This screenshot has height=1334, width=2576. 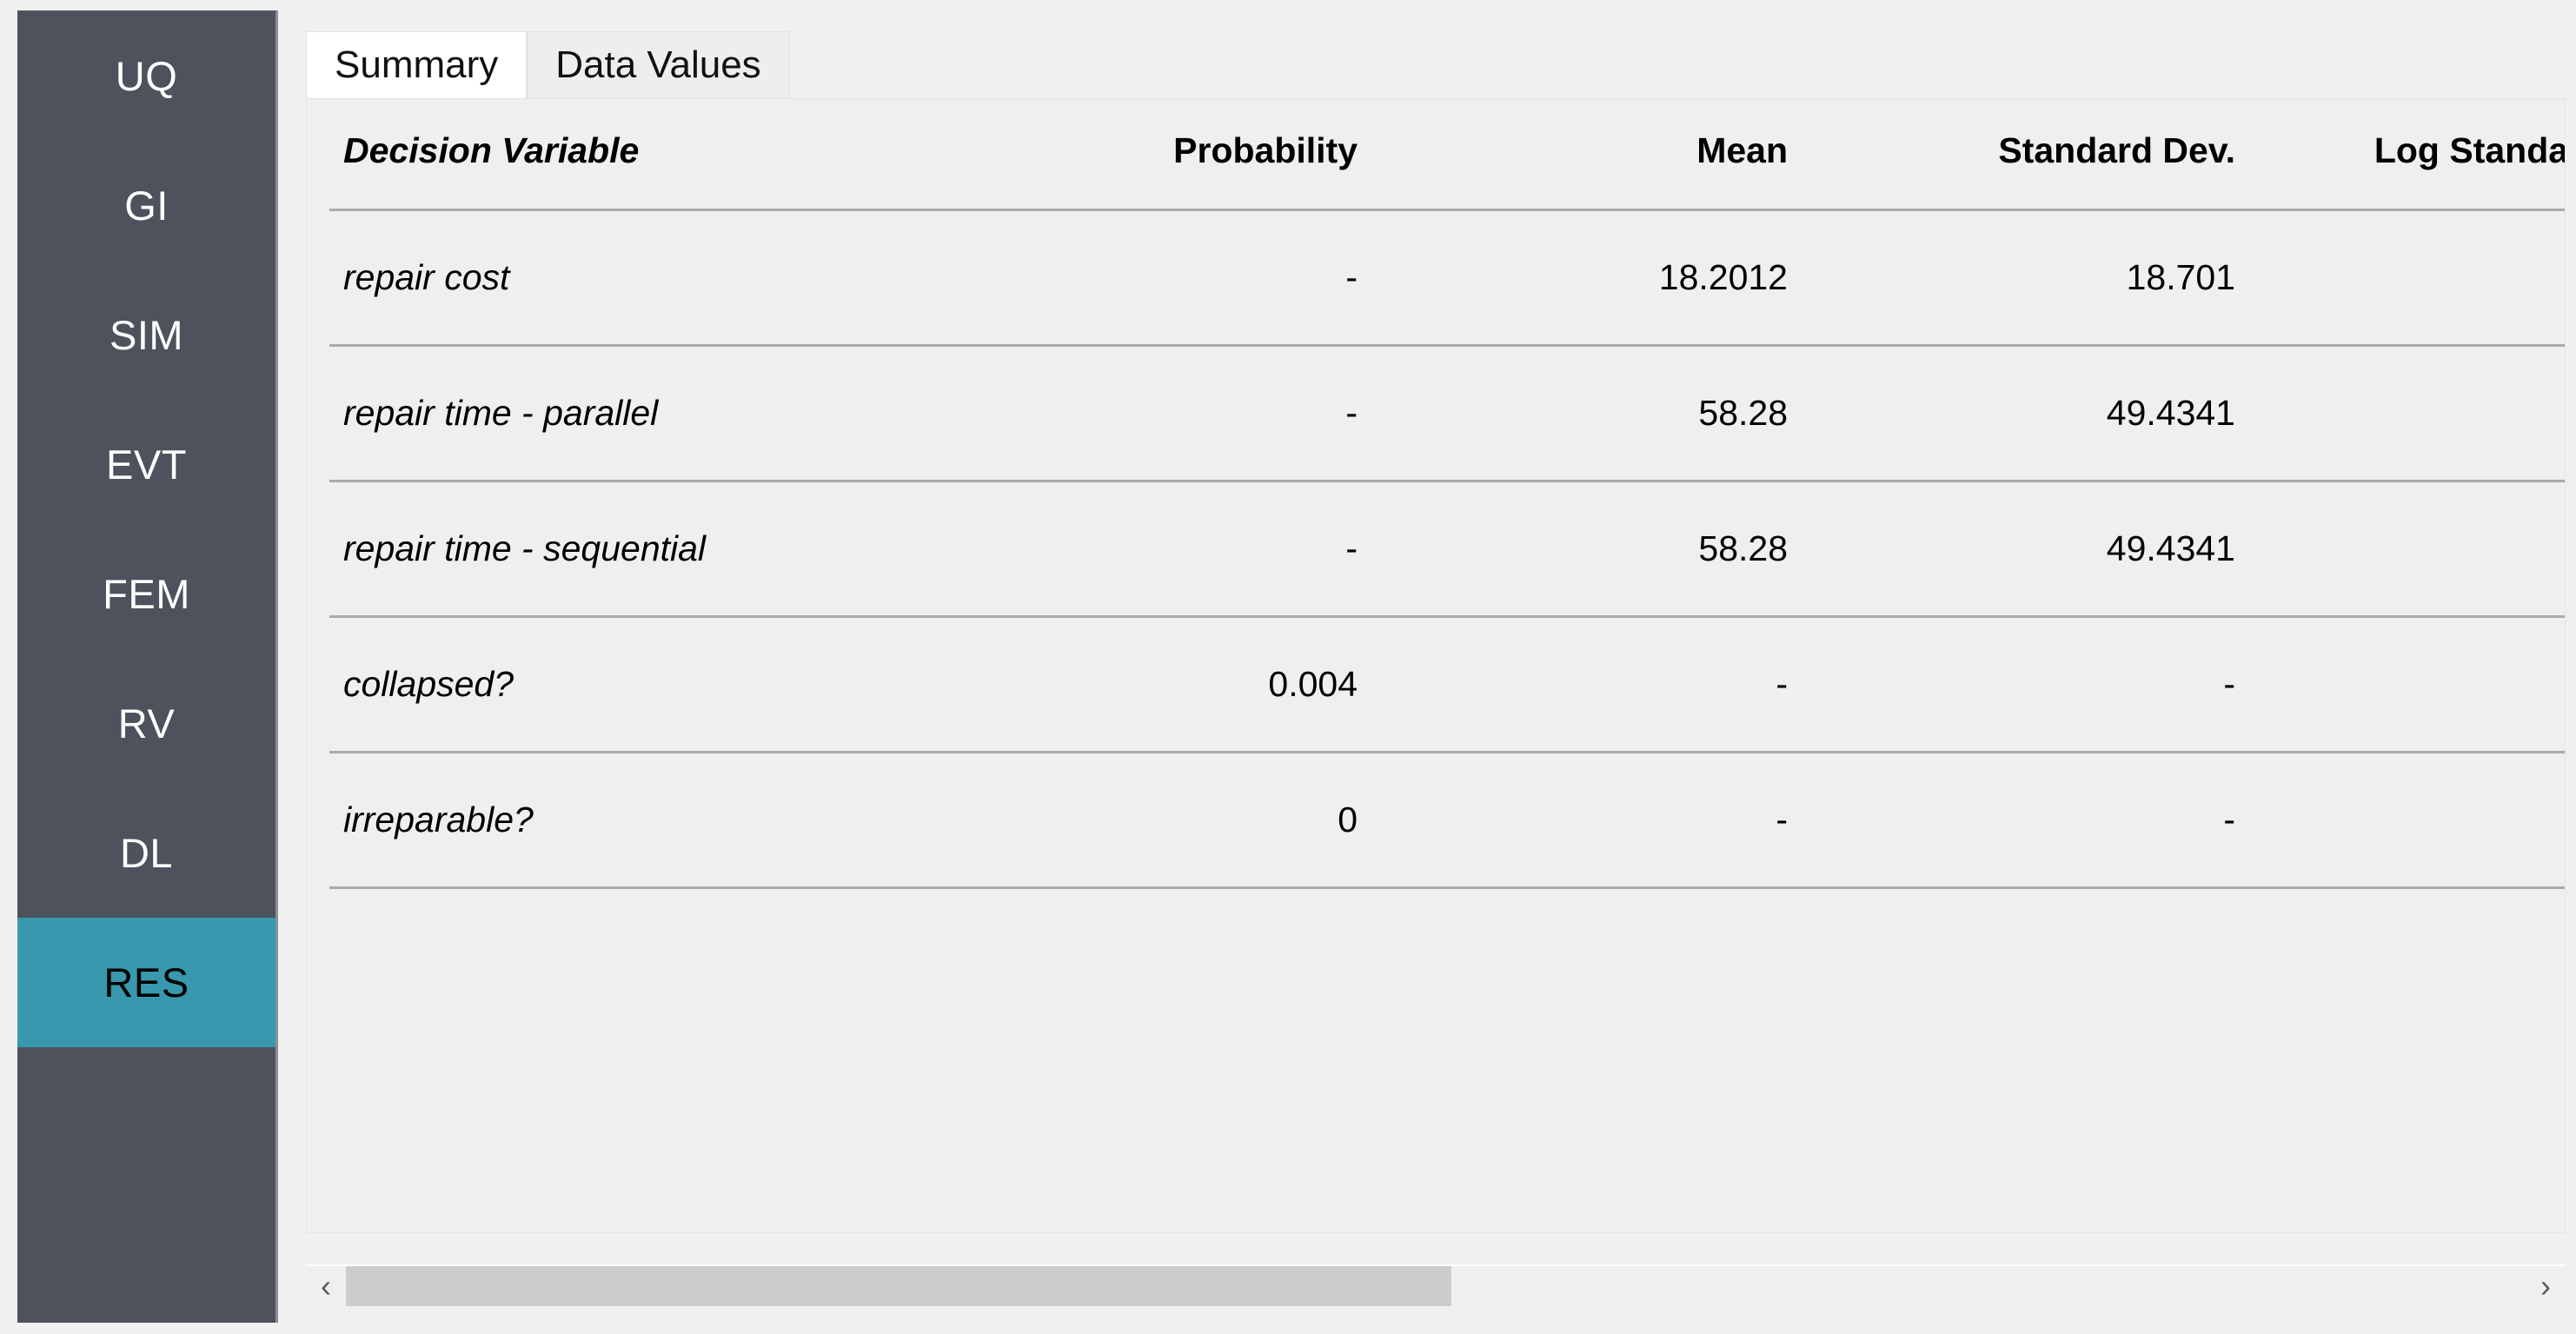 I want to click on sidebar-item-label: SIM, so click(x=146, y=335).